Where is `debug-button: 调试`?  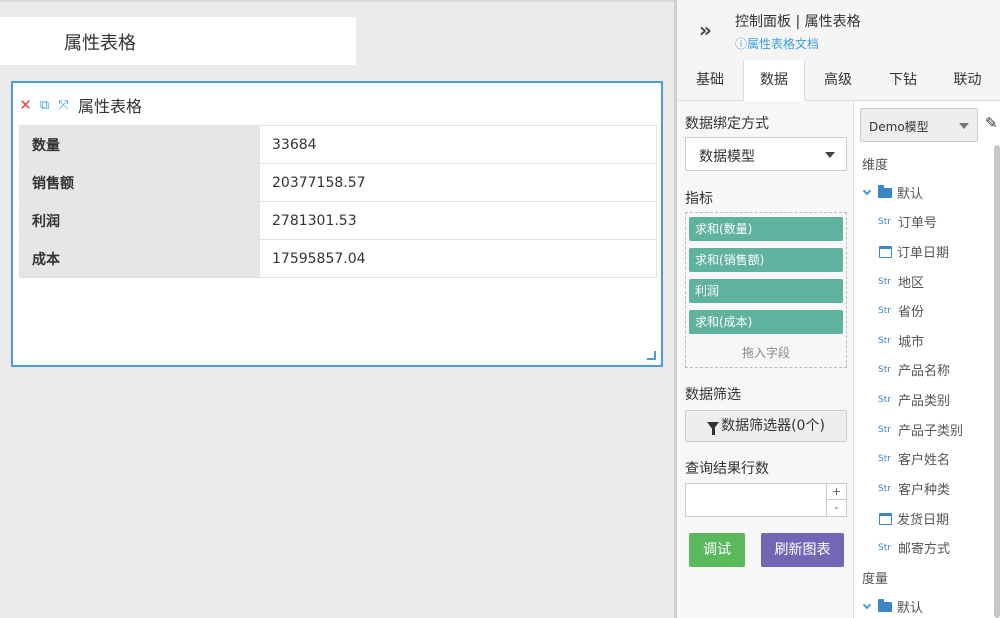 debug-button: 调试 is located at coordinates (717, 550).